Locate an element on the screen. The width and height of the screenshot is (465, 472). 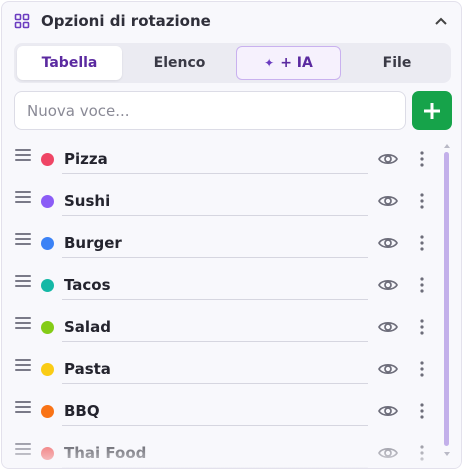
item-label: Sushi is located at coordinates (87, 201).